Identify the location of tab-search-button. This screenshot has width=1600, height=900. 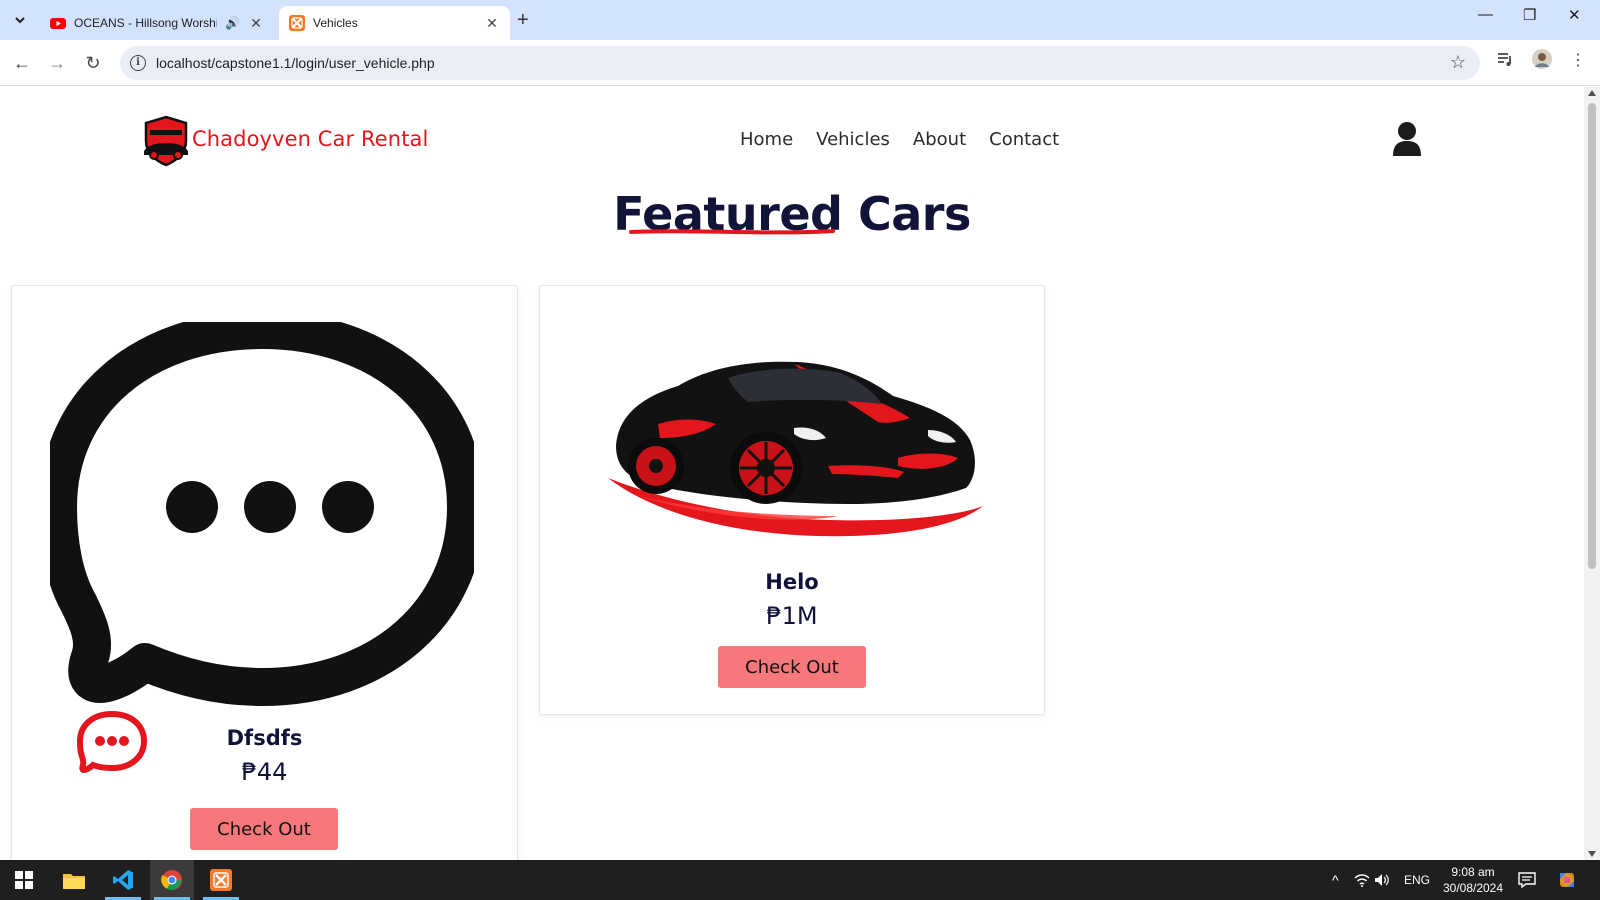
(20, 20).